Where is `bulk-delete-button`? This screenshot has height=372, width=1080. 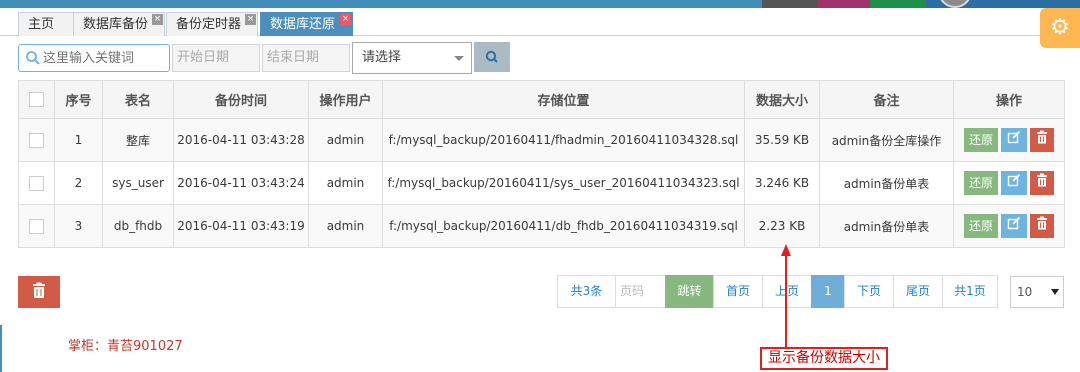 bulk-delete-button is located at coordinates (39, 292).